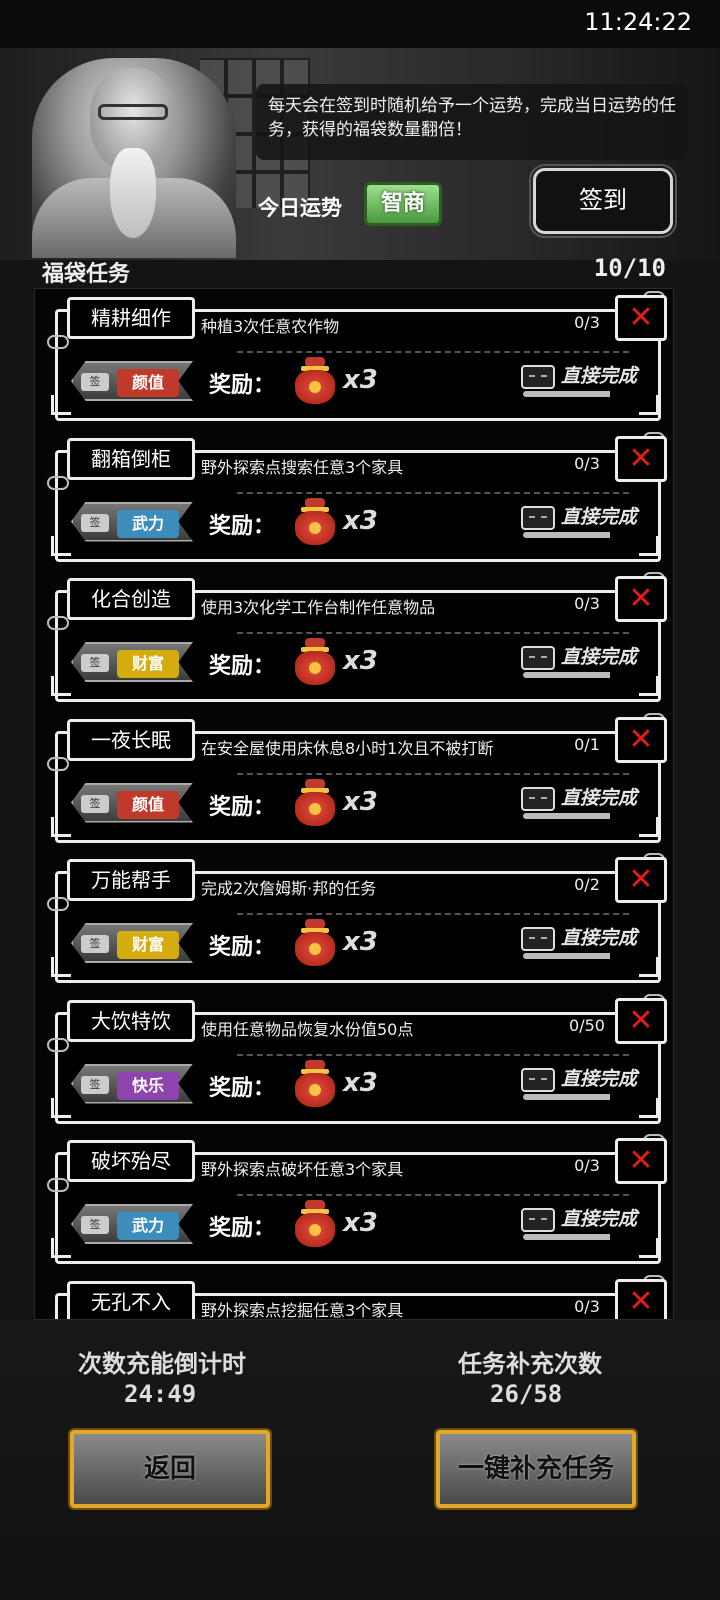 The width and height of the screenshot is (720, 1600). What do you see at coordinates (629, 268) in the screenshot?
I see `task-count: 10/10` at bounding box center [629, 268].